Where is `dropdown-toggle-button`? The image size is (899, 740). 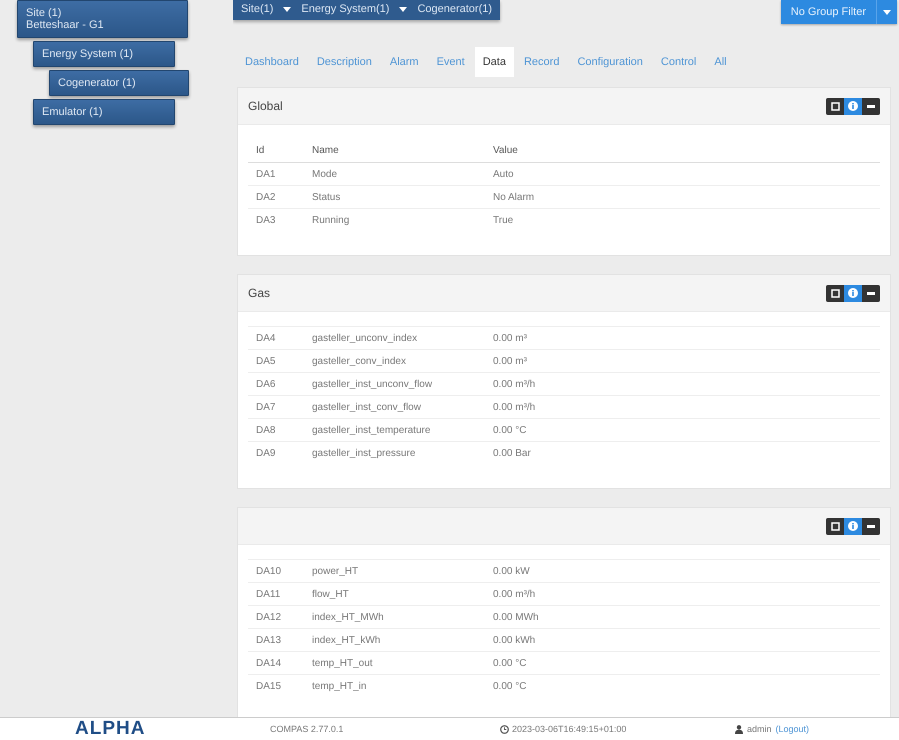 dropdown-toggle-button is located at coordinates (886, 12).